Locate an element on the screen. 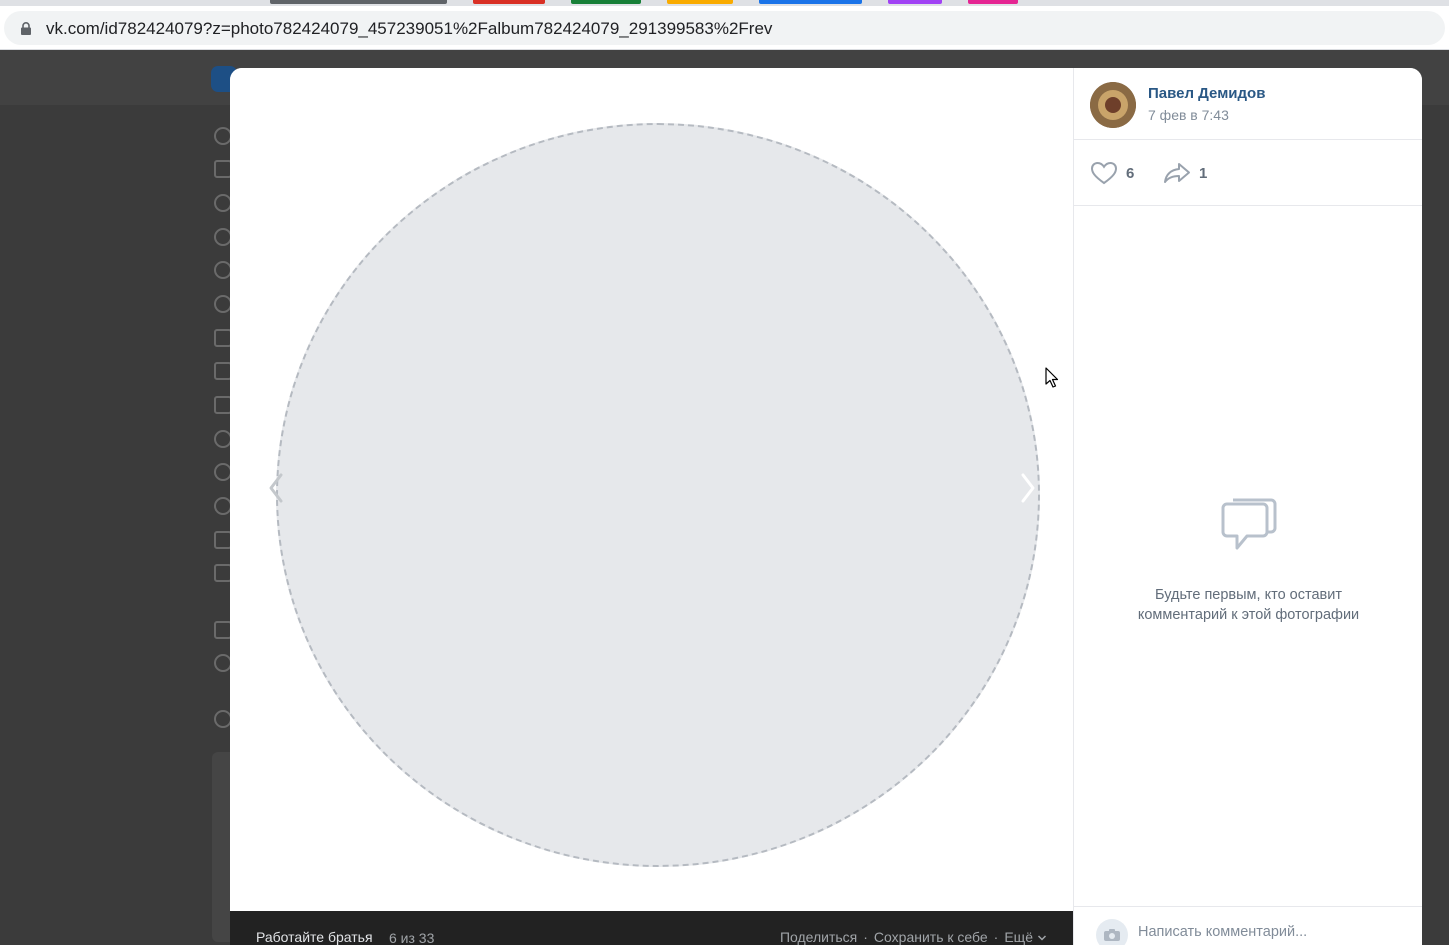 Image resolution: width=1449 pixels, height=945 pixels. camera-icon is located at coordinates (1112, 935).